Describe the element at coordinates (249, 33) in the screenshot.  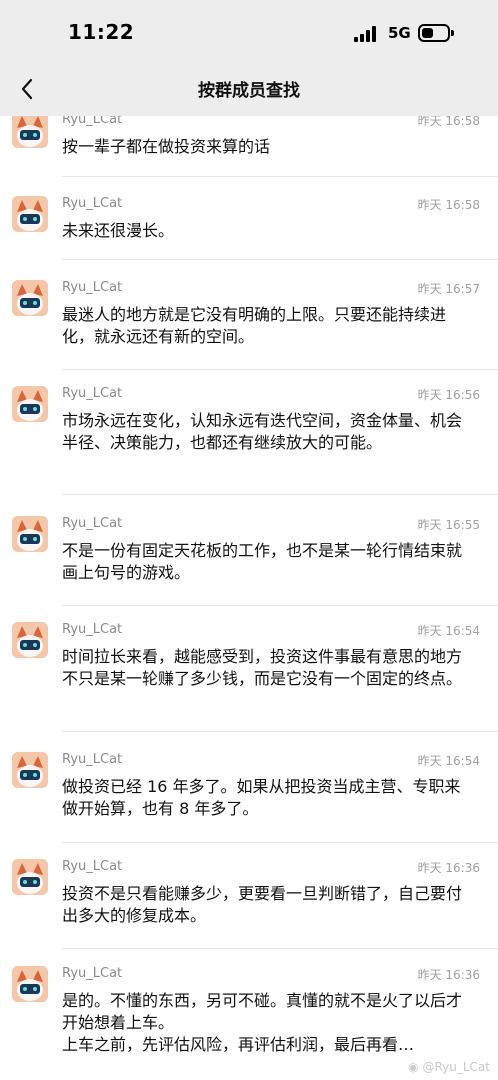
I see `status-bar: 11:22 5G` at that location.